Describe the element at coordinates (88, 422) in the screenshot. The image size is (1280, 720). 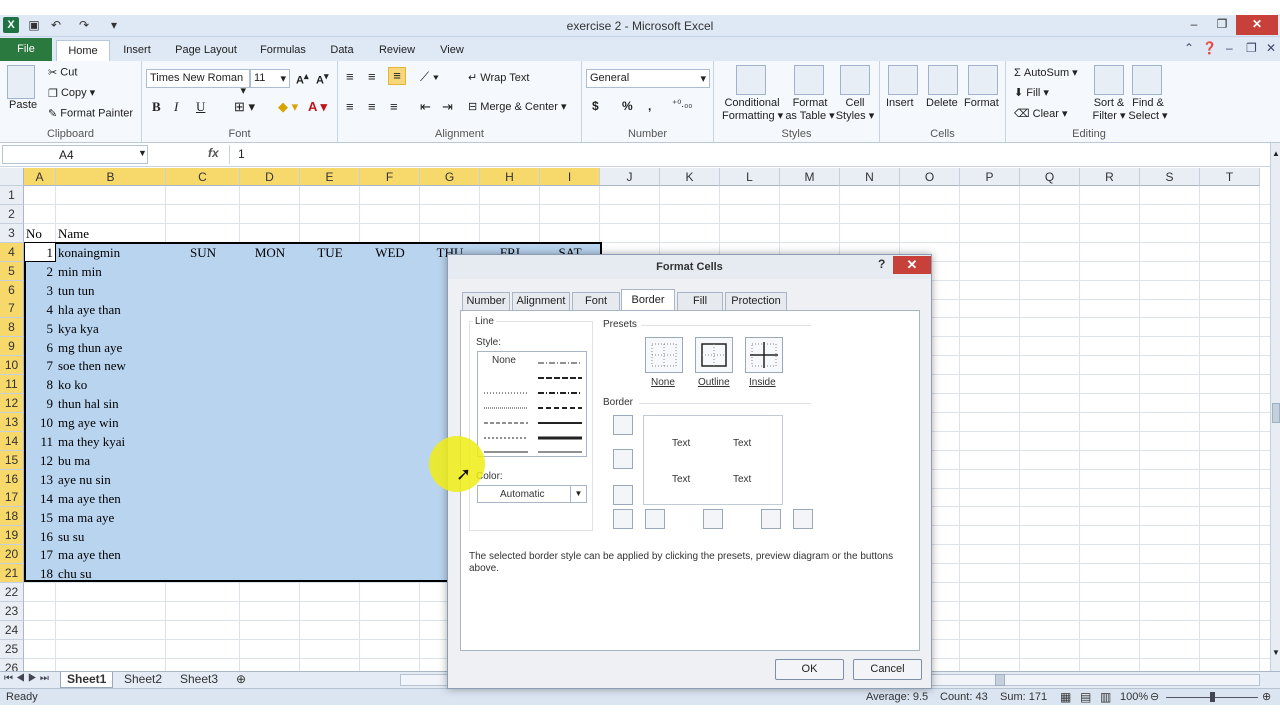
I see `cell-name: mg aye win` at that location.